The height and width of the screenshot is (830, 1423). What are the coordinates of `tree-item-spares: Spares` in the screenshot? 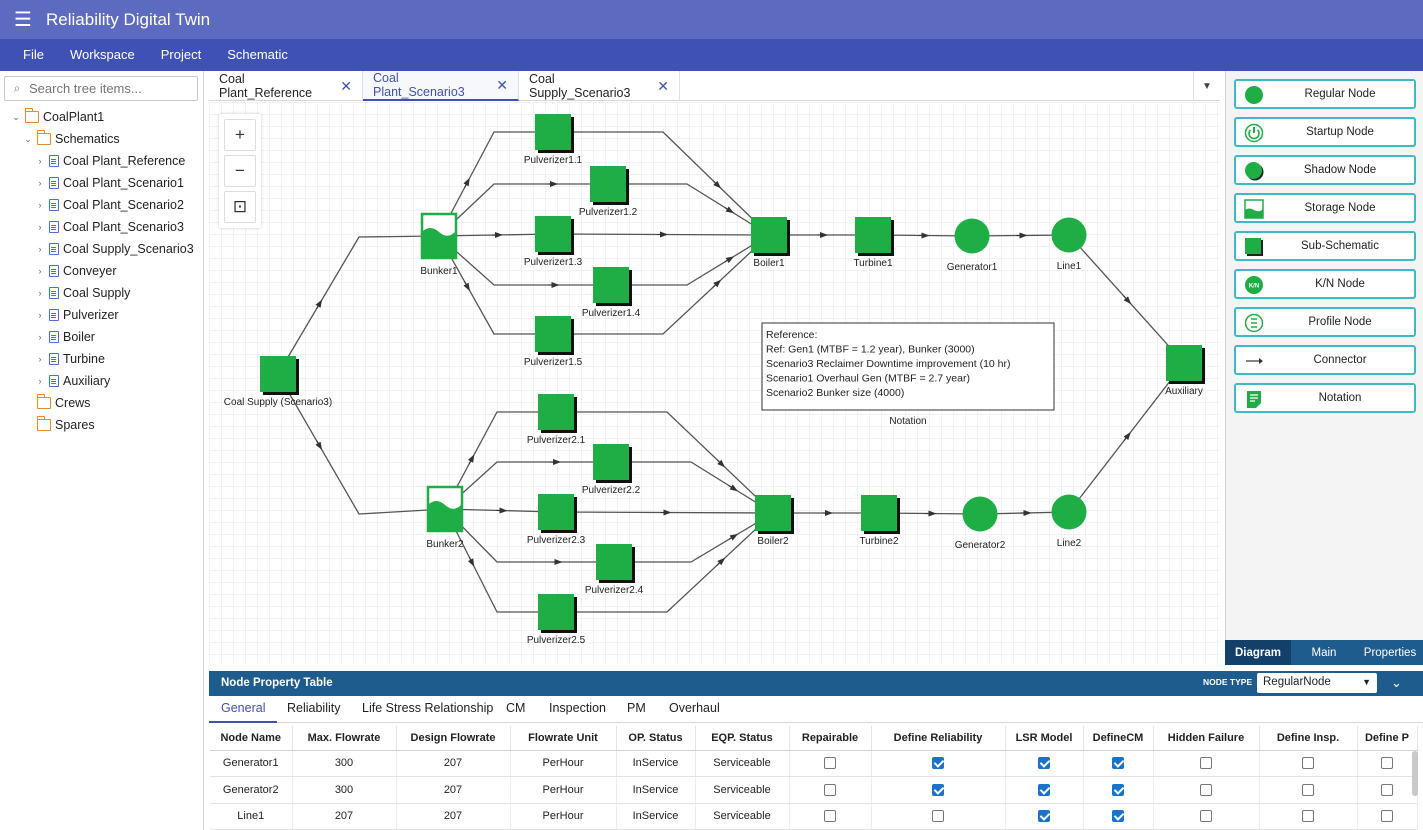 It's located at (102, 425).